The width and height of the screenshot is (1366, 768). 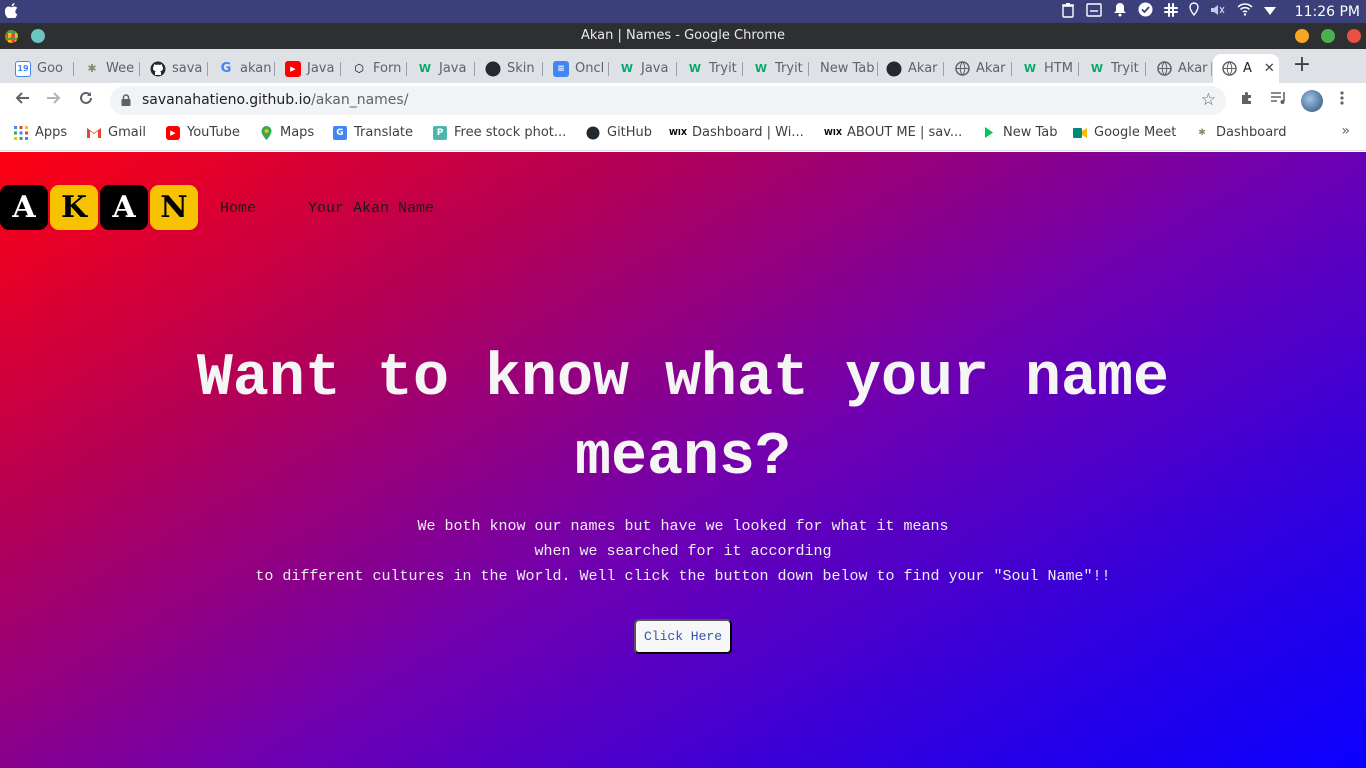 I want to click on url-path: /akan_names/, so click(x=360, y=100).